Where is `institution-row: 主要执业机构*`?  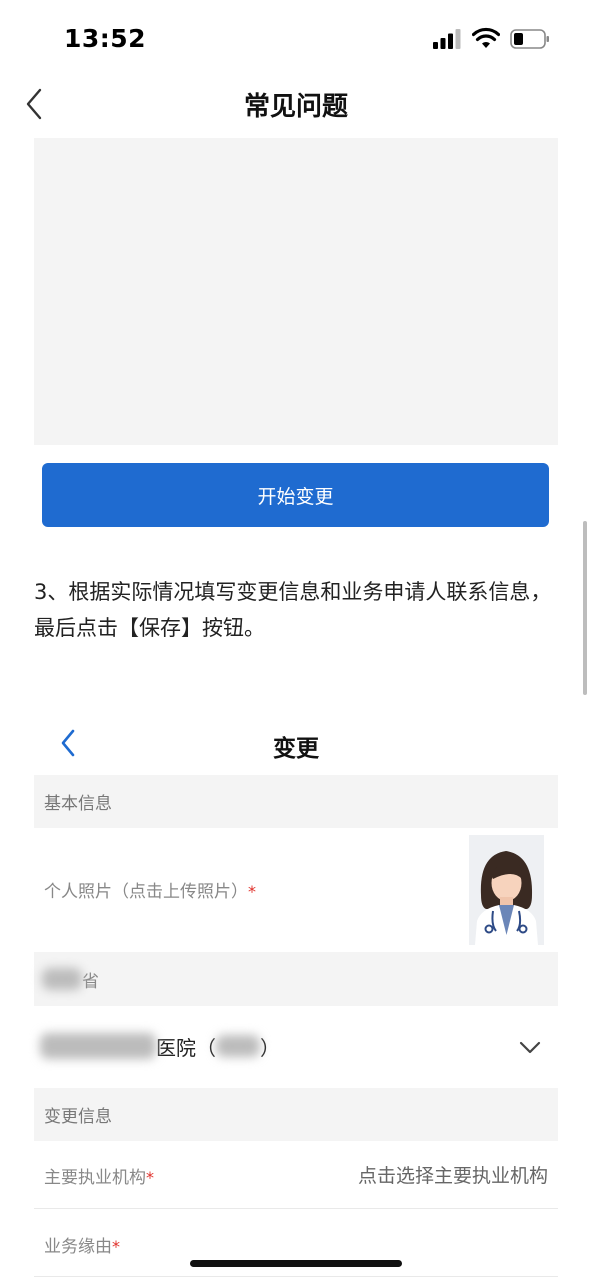 institution-row: 主要执业机构* is located at coordinates (99, 1175).